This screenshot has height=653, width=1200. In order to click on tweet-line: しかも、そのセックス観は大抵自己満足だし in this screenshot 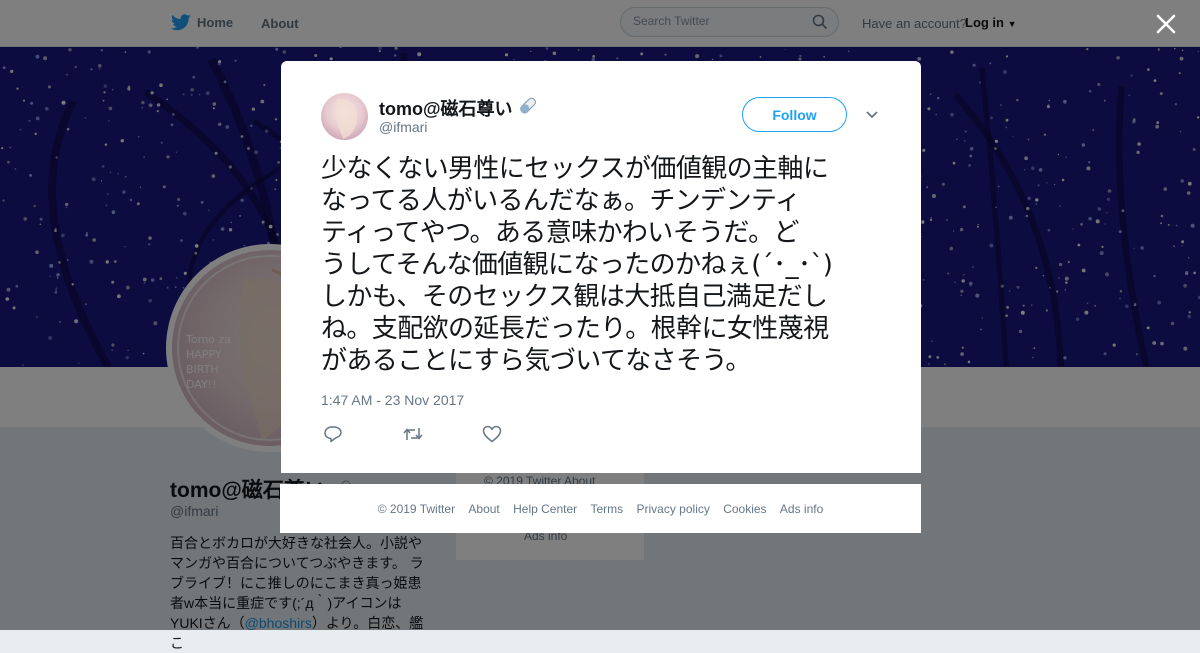, I will do `click(574, 297)`.